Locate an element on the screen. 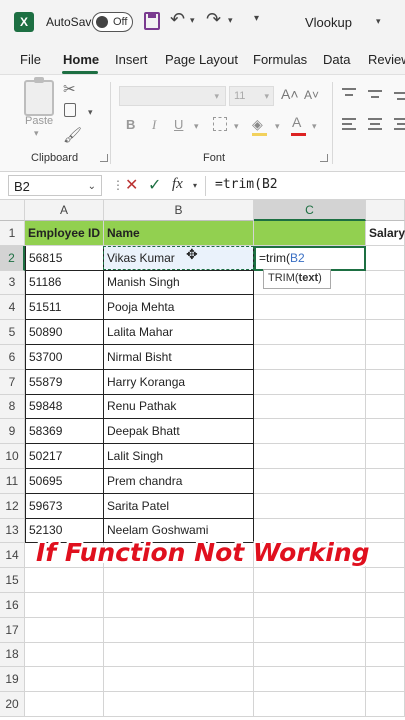  more-options-icon: ⋮ is located at coordinates (118, 185).